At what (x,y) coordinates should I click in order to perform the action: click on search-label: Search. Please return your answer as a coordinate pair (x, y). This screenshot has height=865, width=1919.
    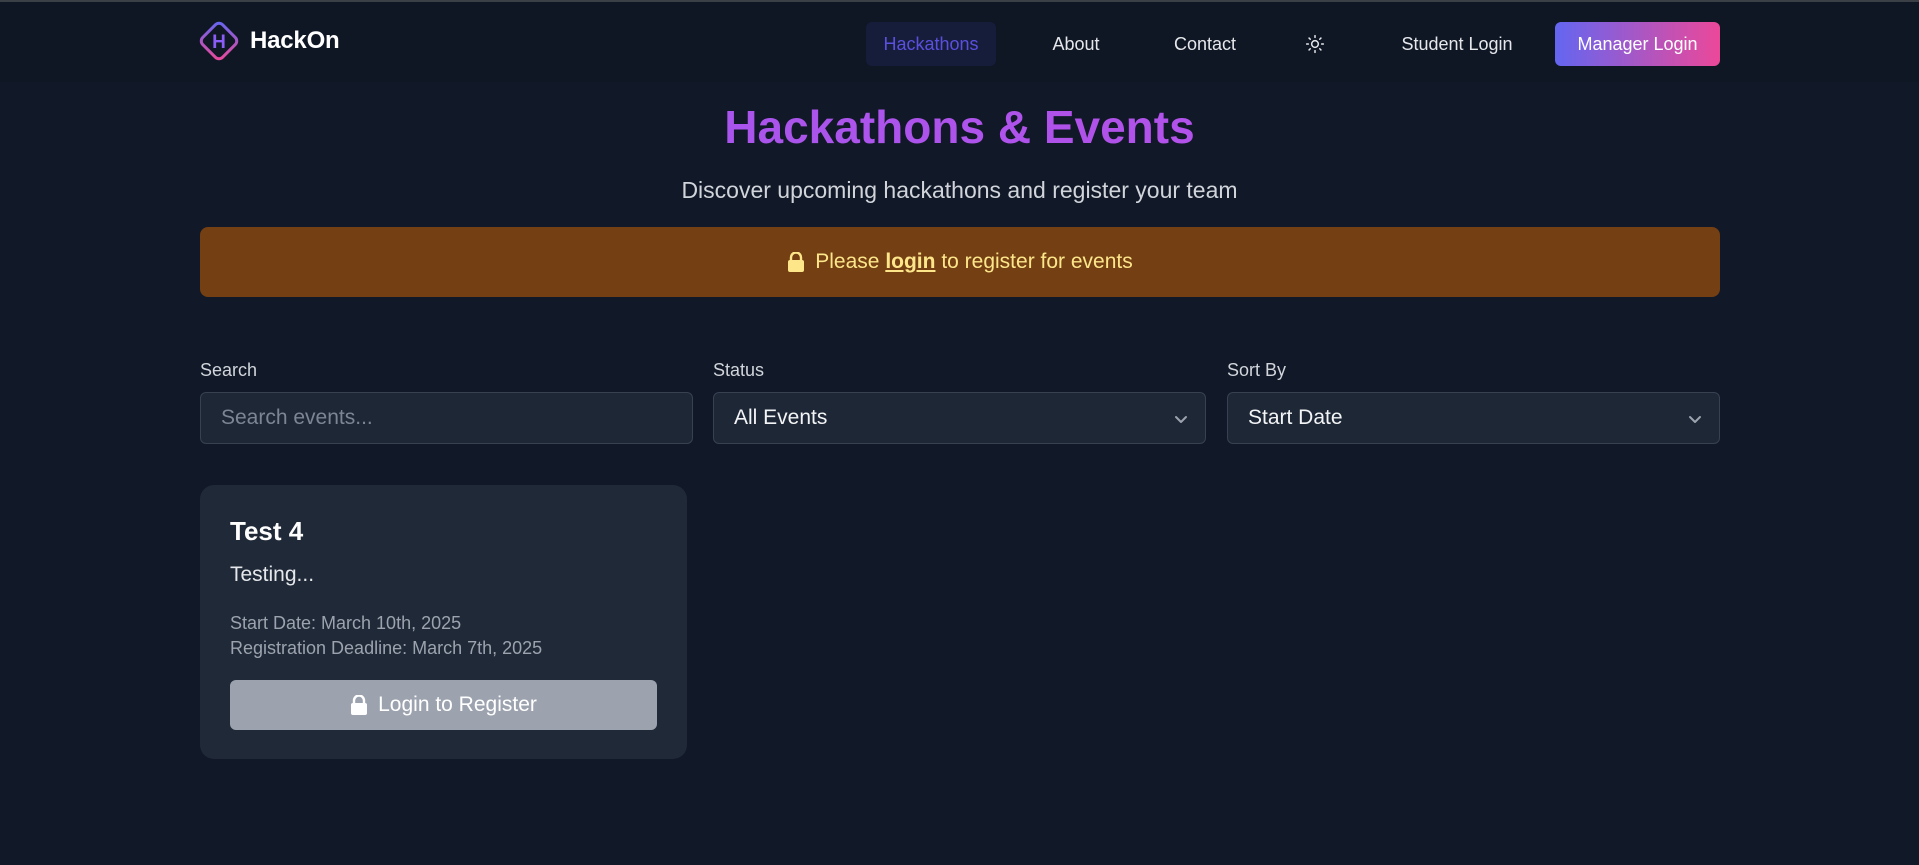
    Looking at the image, I should click on (229, 370).